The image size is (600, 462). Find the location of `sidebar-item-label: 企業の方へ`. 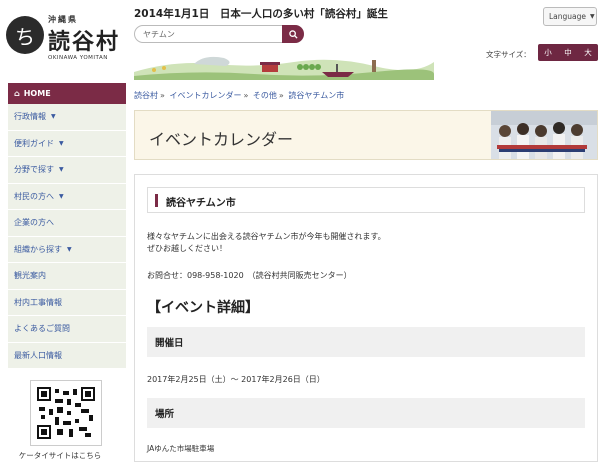

sidebar-item-label: 企業の方へ is located at coordinates (34, 223).